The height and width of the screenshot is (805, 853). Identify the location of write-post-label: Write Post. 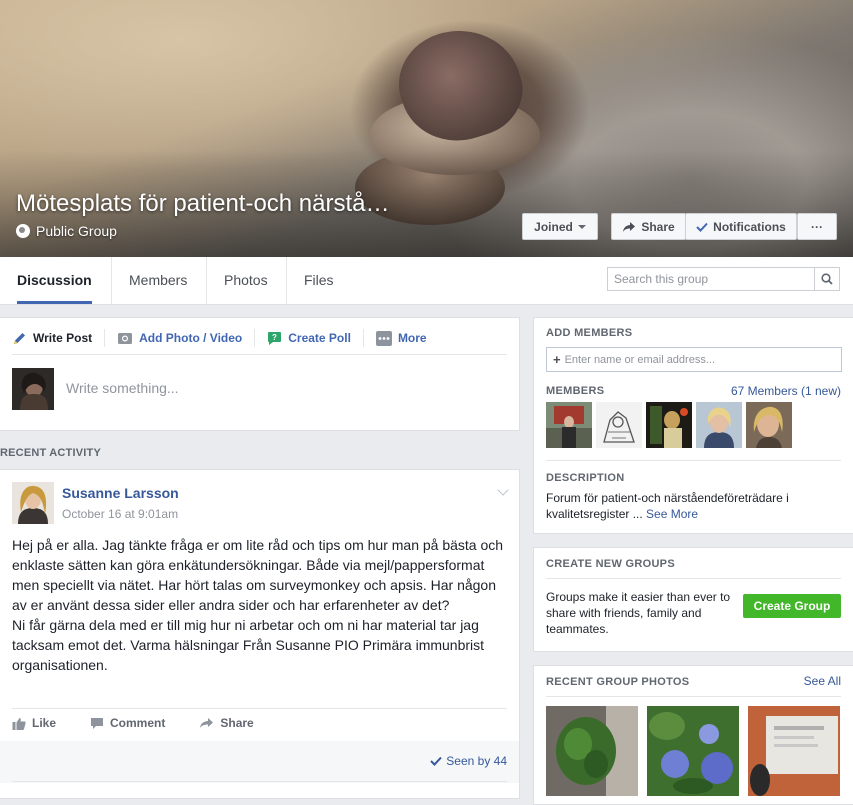
(63, 338).